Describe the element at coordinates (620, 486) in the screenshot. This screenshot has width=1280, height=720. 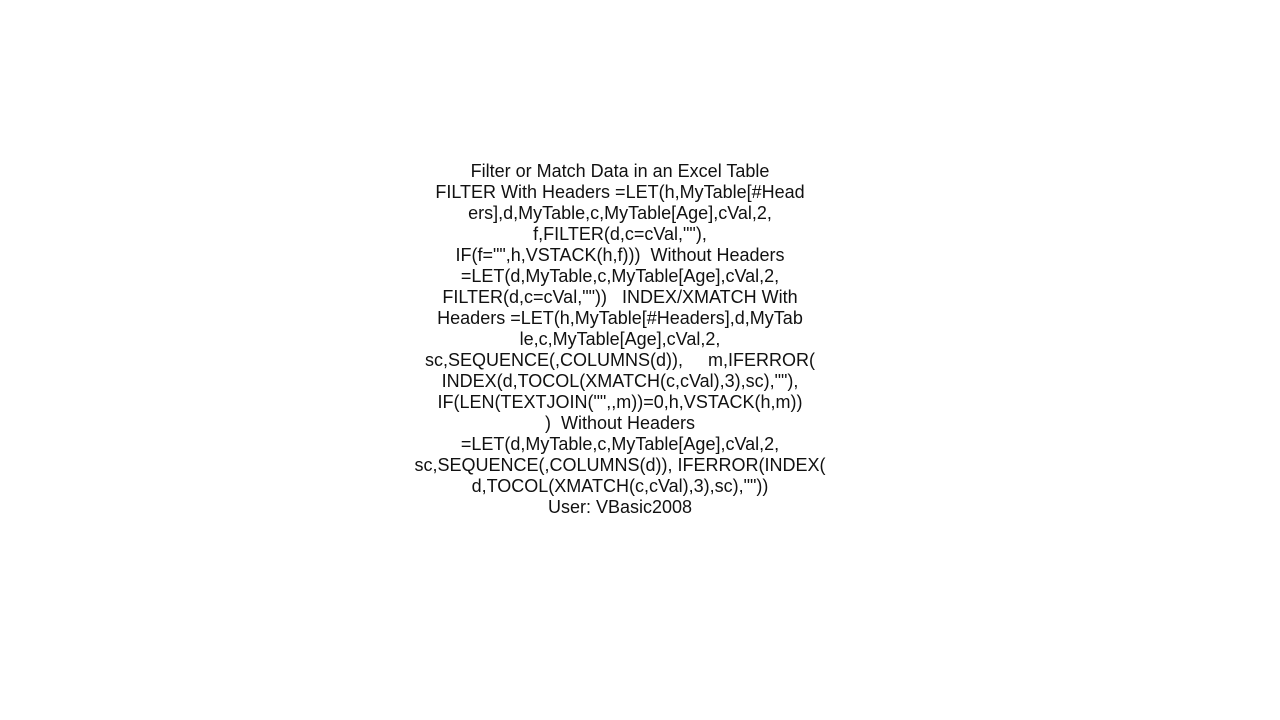
I see `formula-line: d,TOCOL(XMATCH(c,cVal),3),sc),""))` at that location.